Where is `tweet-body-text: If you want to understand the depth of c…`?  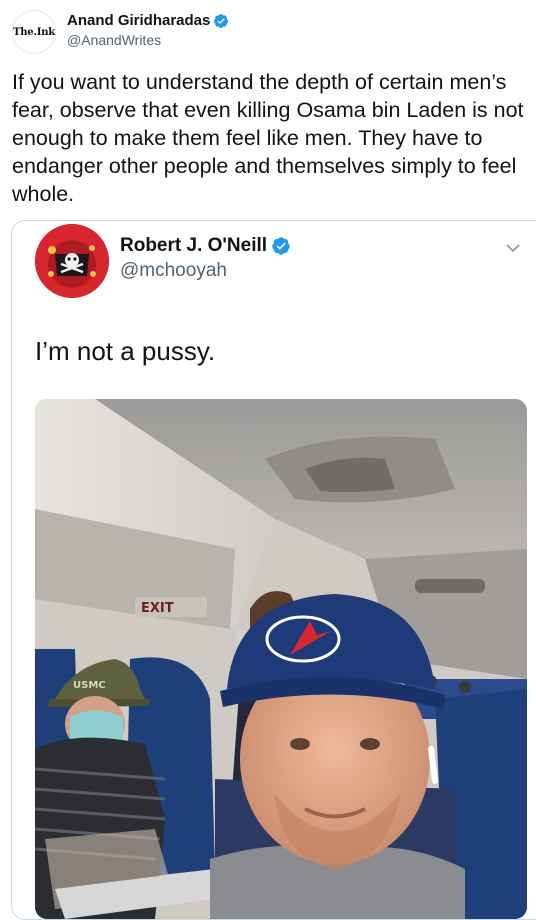
tweet-body-text: If you want to understand the depth of c… is located at coordinates (271, 138).